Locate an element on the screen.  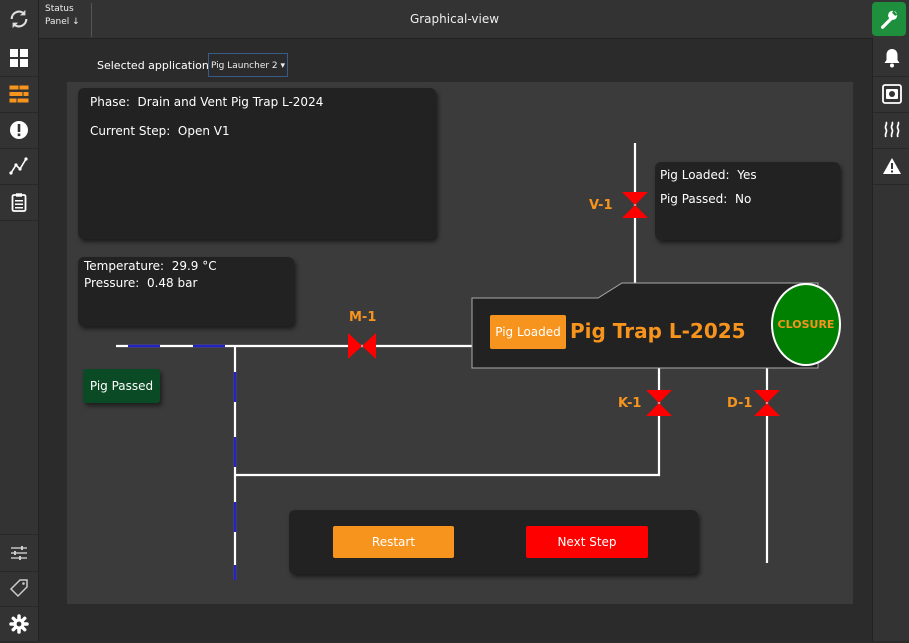
pig-trap-name: Pig Trap L-2025 is located at coordinates (658, 331).